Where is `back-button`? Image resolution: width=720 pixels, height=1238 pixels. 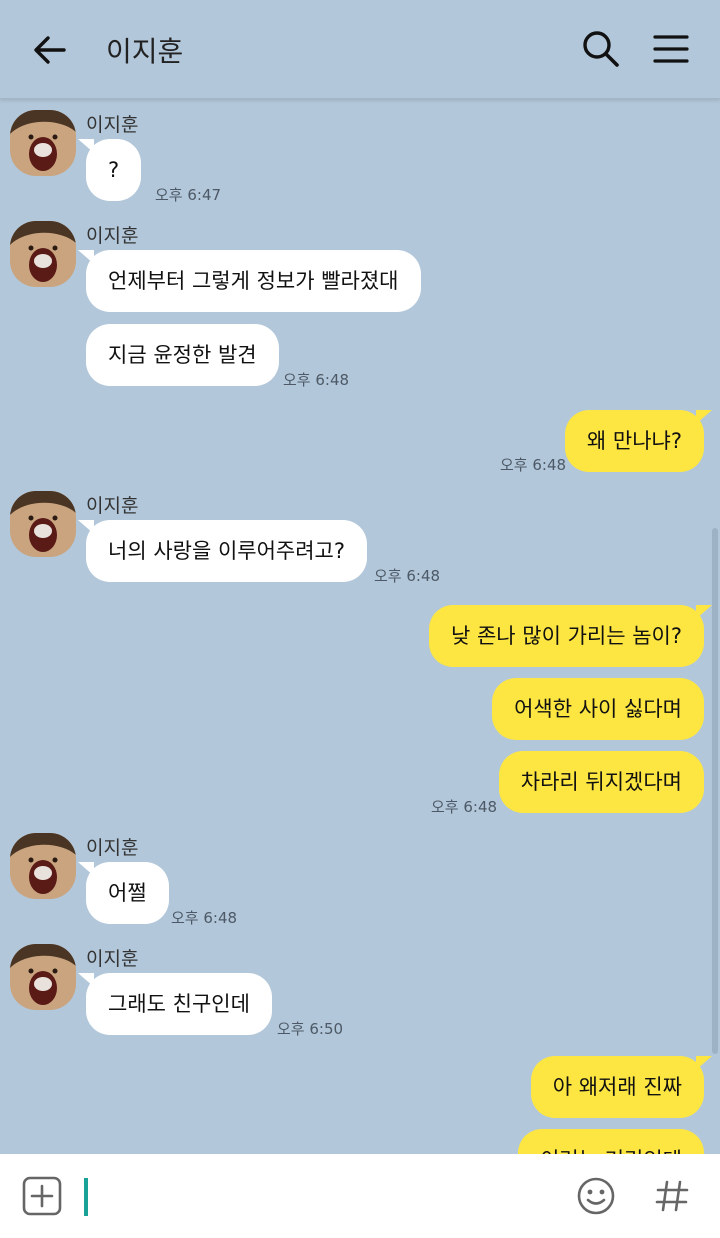 back-button is located at coordinates (50, 50).